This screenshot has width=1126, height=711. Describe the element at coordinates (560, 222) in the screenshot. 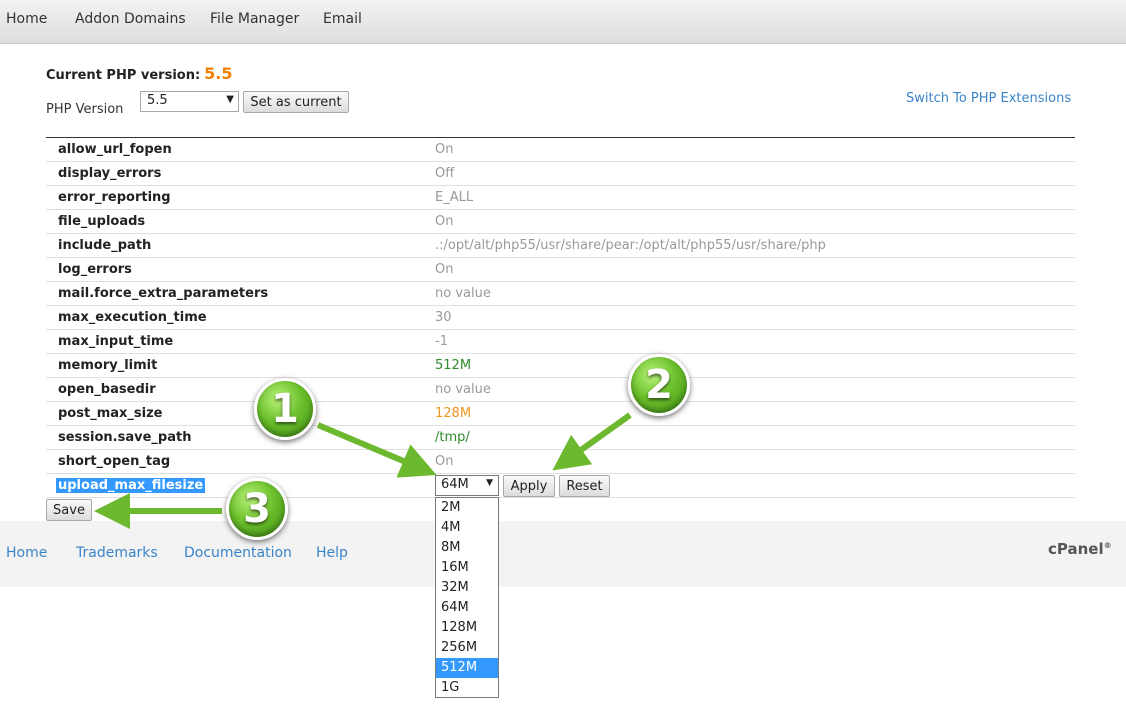

I see `option-row: file_uploads On` at that location.